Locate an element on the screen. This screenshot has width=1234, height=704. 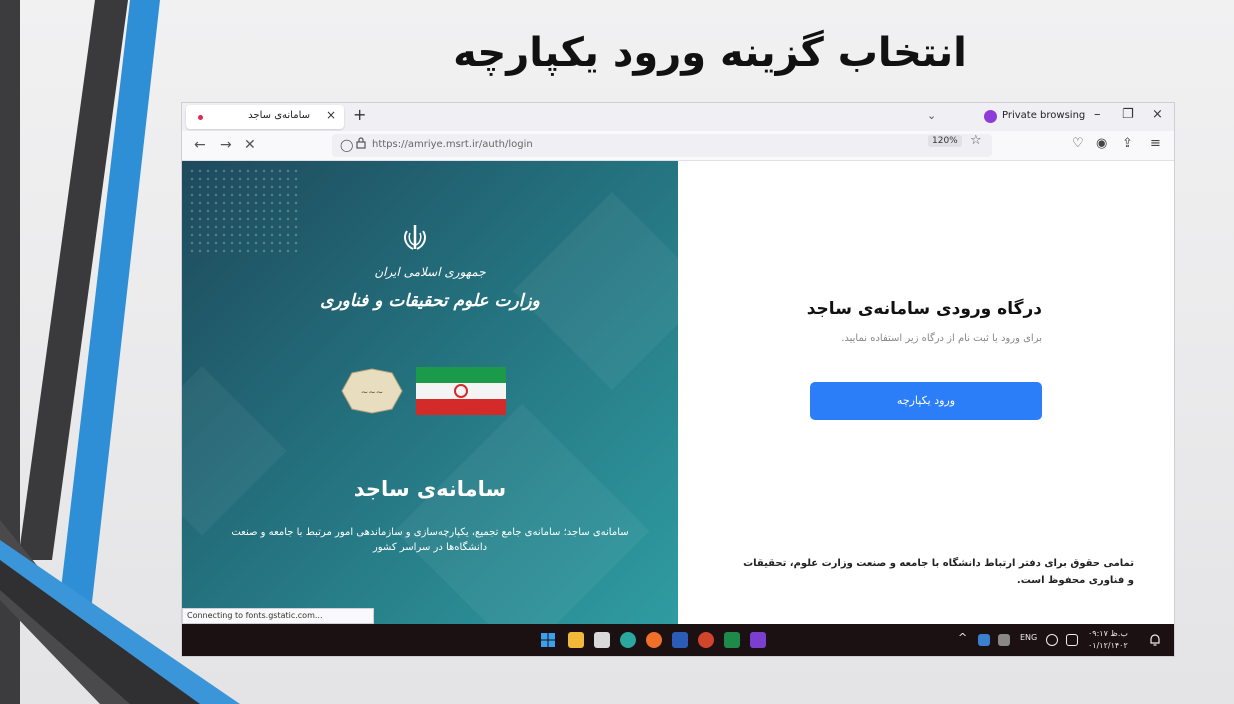
word-icon is located at coordinates (680, 640).